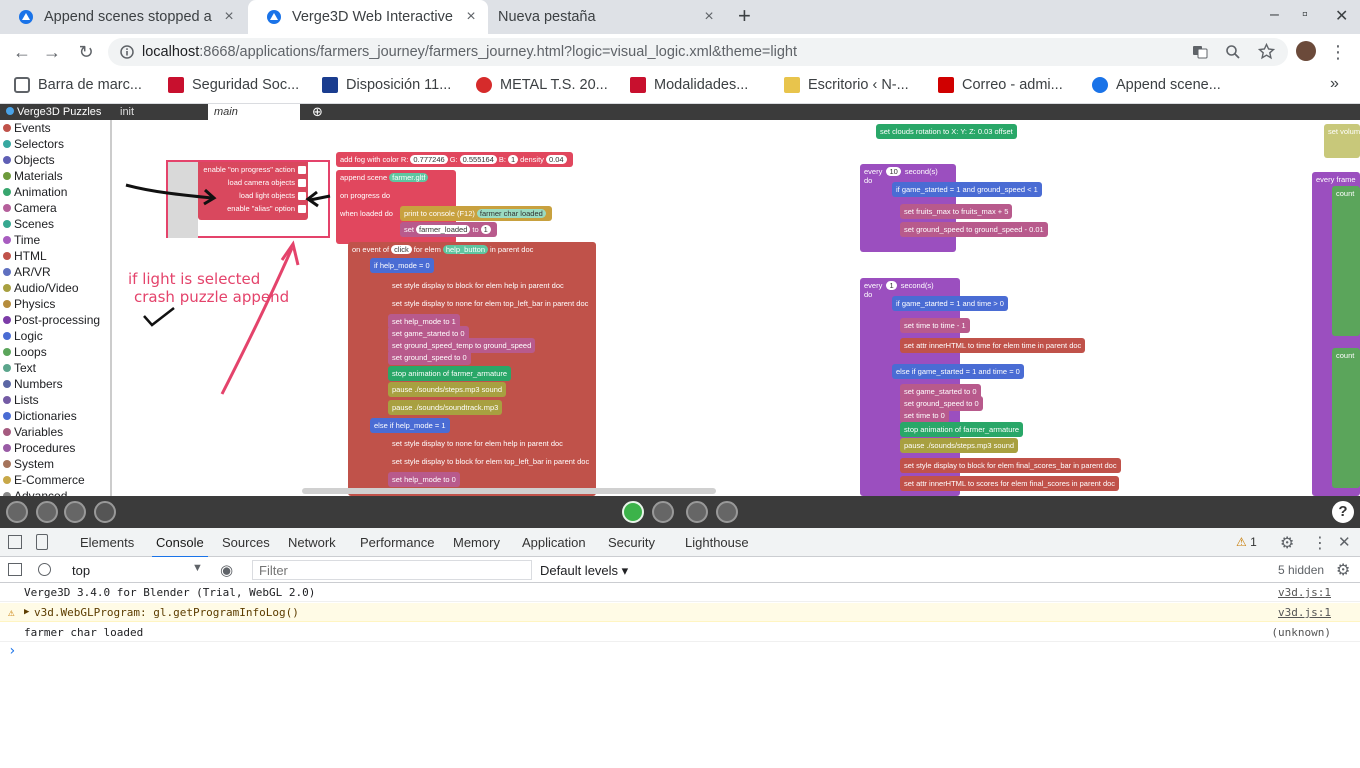  What do you see at coordinates (476, 542) in the screenshot?
I see `devtools-tab-memory: Memory` at bounding box center [476, 542].